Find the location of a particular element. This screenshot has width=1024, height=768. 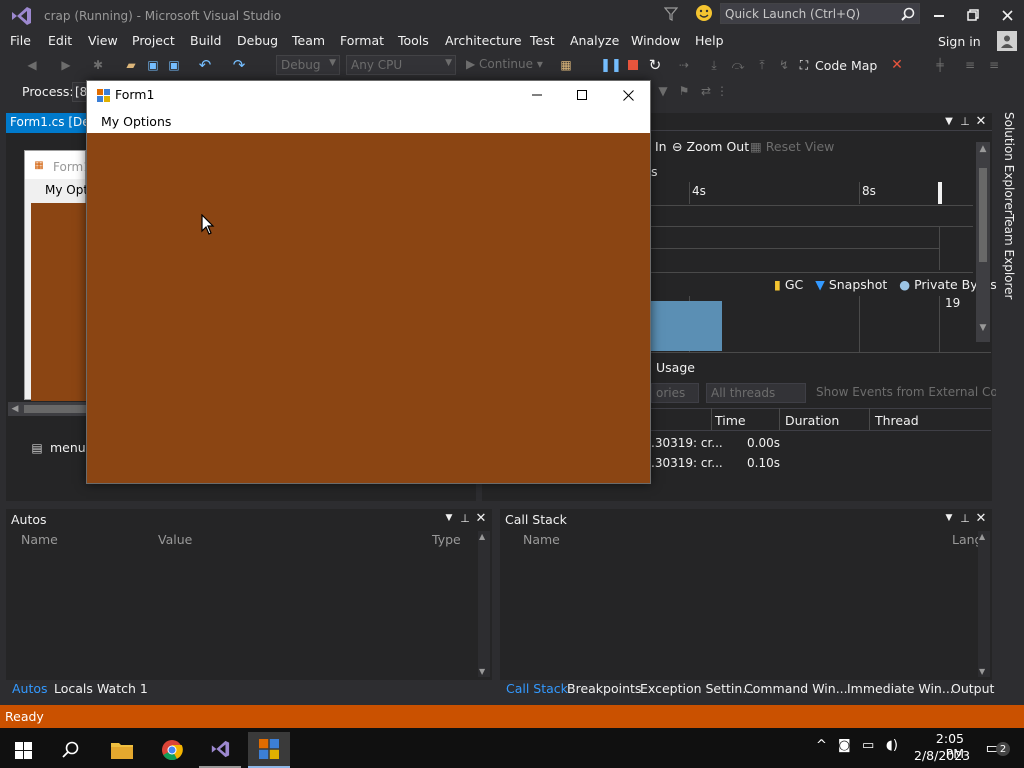

menu-test: Test is located at coordinates (542, 40).